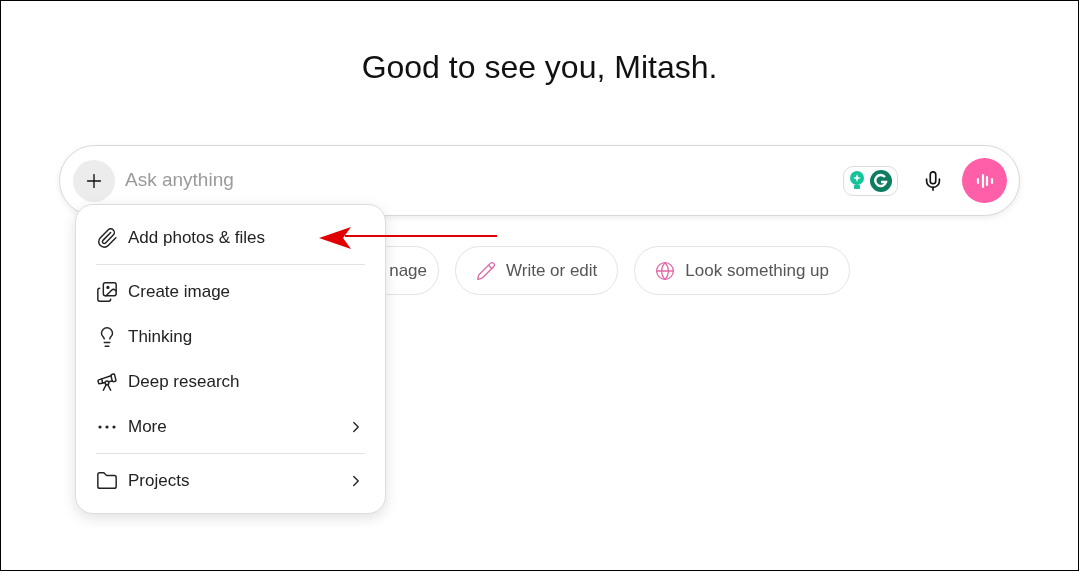 This screenshot has height=571, width=1079. Describe the element at coordinates (107, 237) in the screenshot. I see `paperclip-icon` at that location.